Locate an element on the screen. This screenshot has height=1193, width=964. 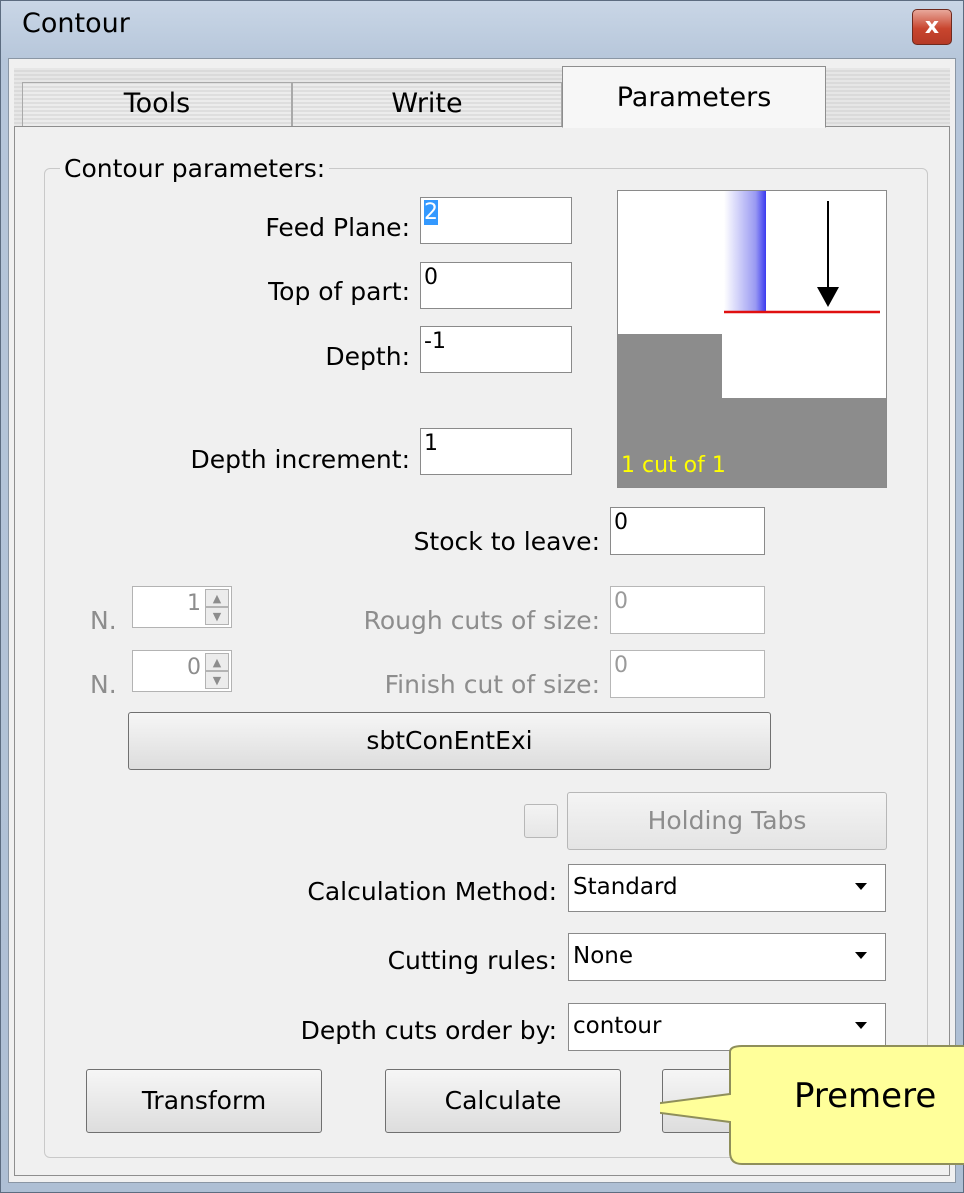
calculate-button: Calculate is located at coordinates (503, 1101).